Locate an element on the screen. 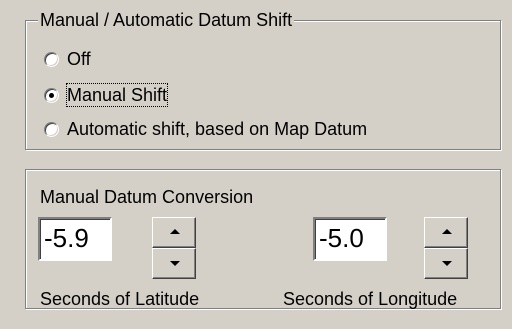 This screenshot has width=512, height=329. latitude-spin-down-button is located at coordinates (174, 263).